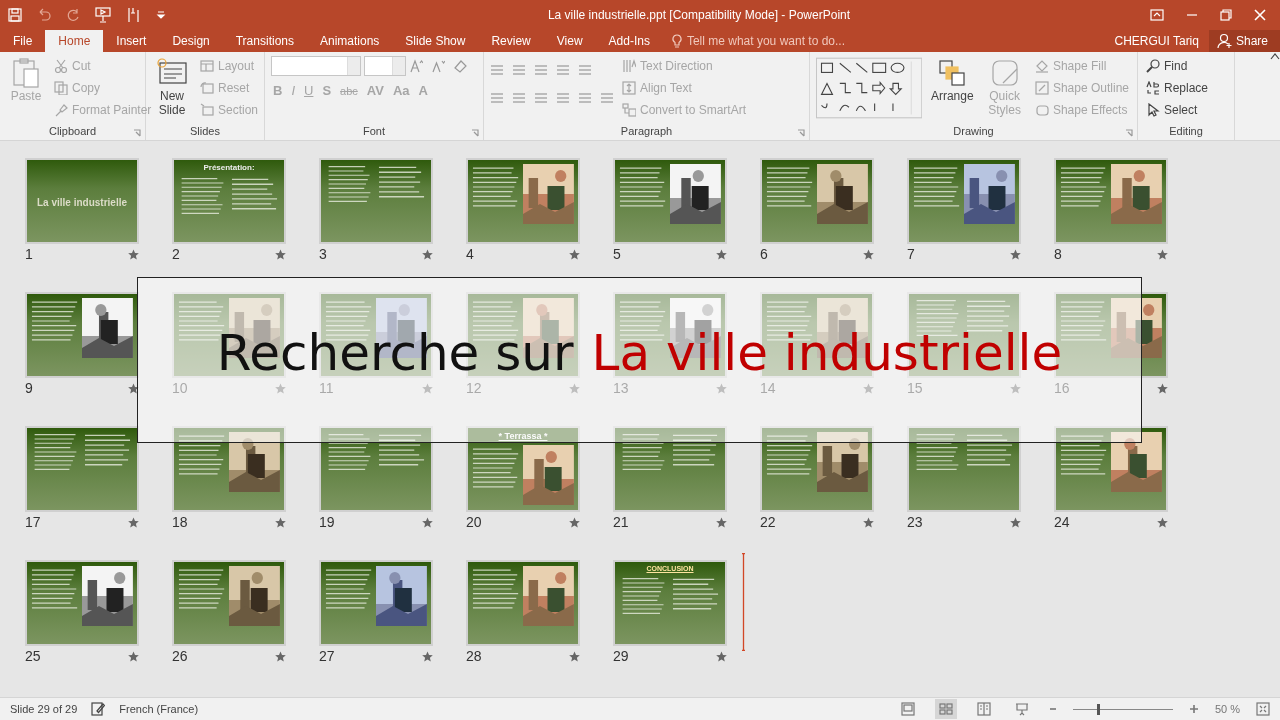  What do you see at coordinates (33, 522) in the screenshot?
I see `slide-number: 17` at bounding box center [33, 522].